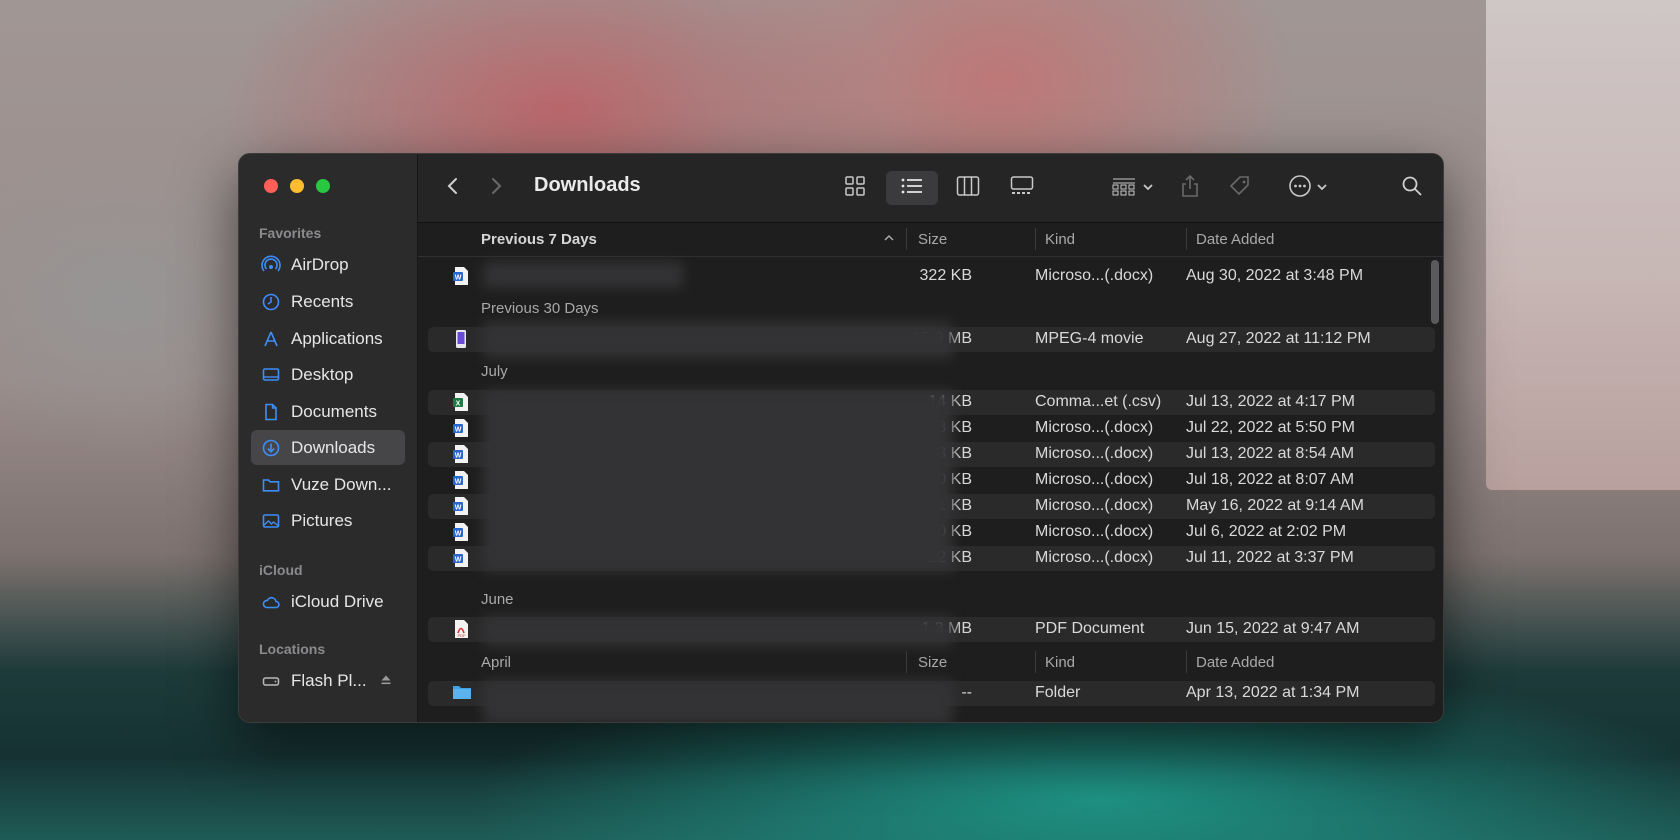 The width and height of the screenshot is (1680, 840). I want to click on folder-icon, so click(462, 694).